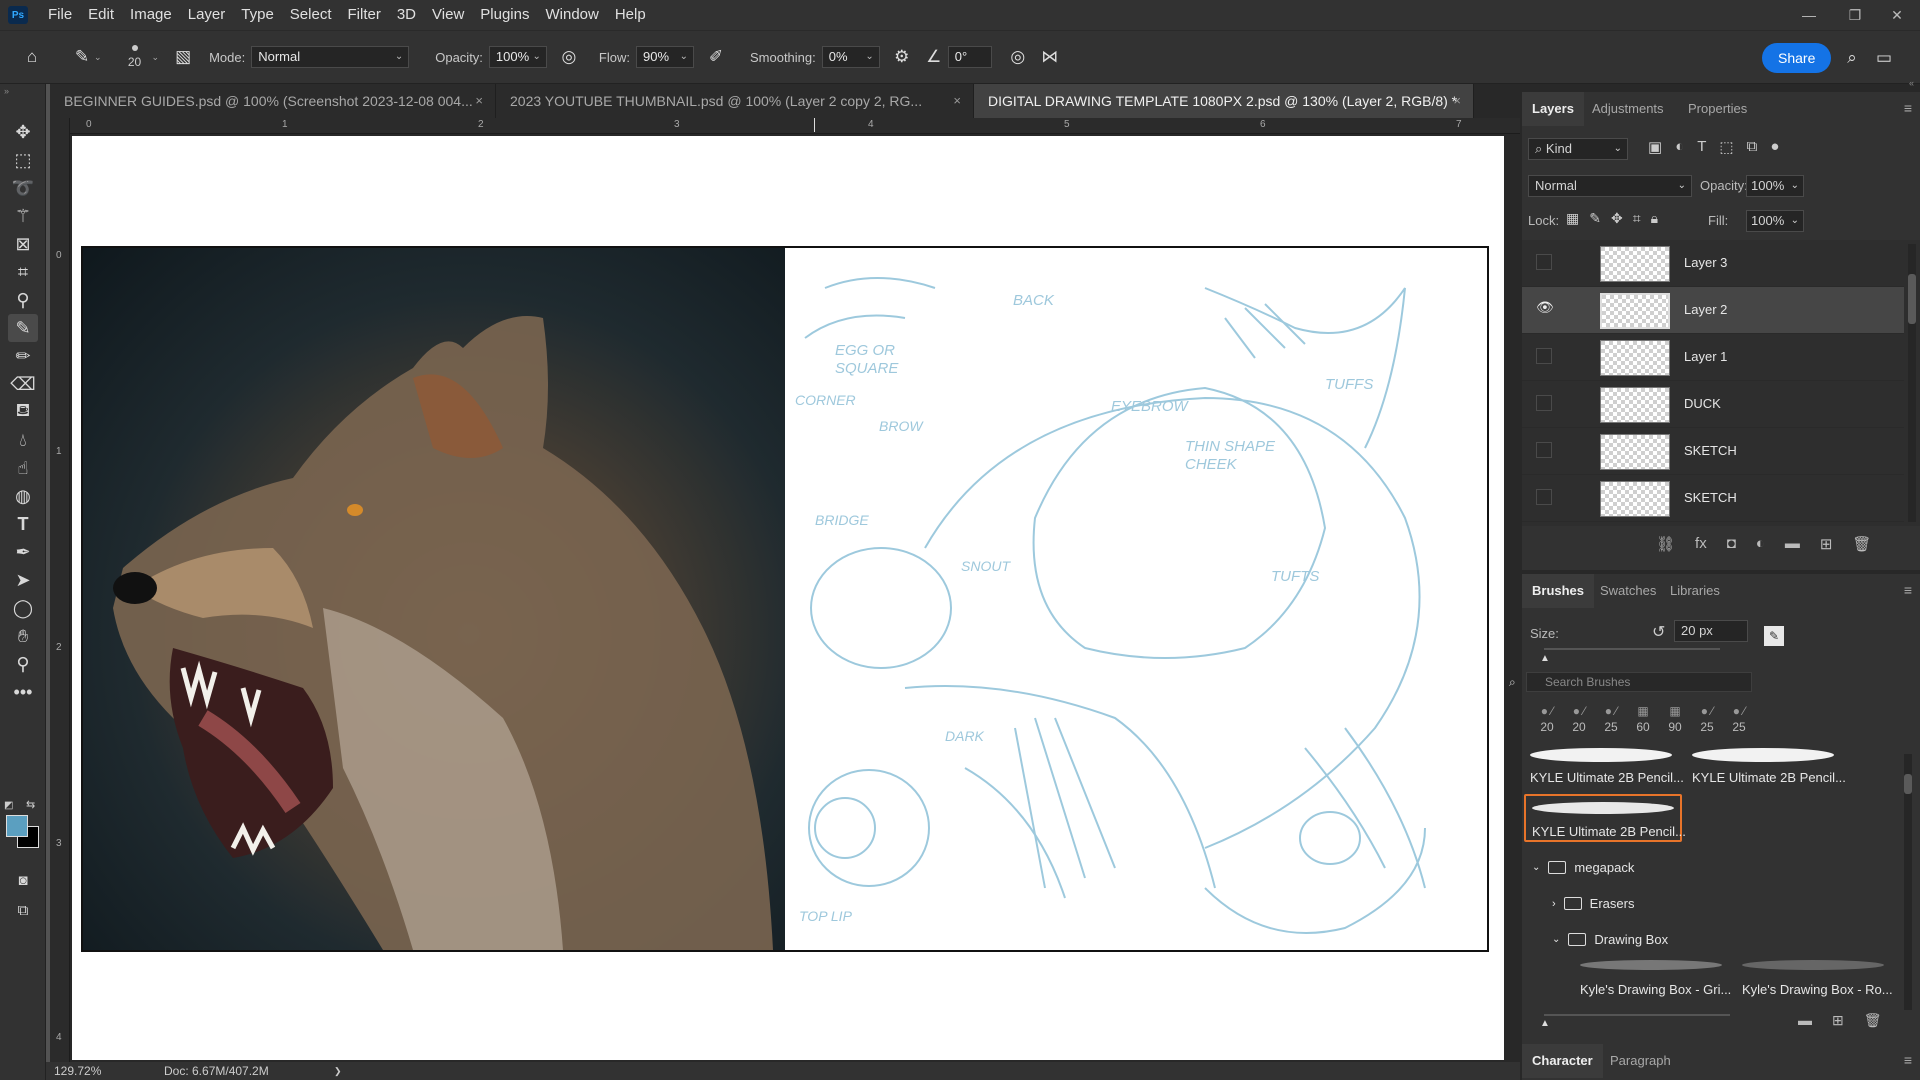 This screenshot has height=1080, width=1920. Describe the element at coordinates (1884, 58) in the screenshot. I see `workspace-icon: ▭` at that location.